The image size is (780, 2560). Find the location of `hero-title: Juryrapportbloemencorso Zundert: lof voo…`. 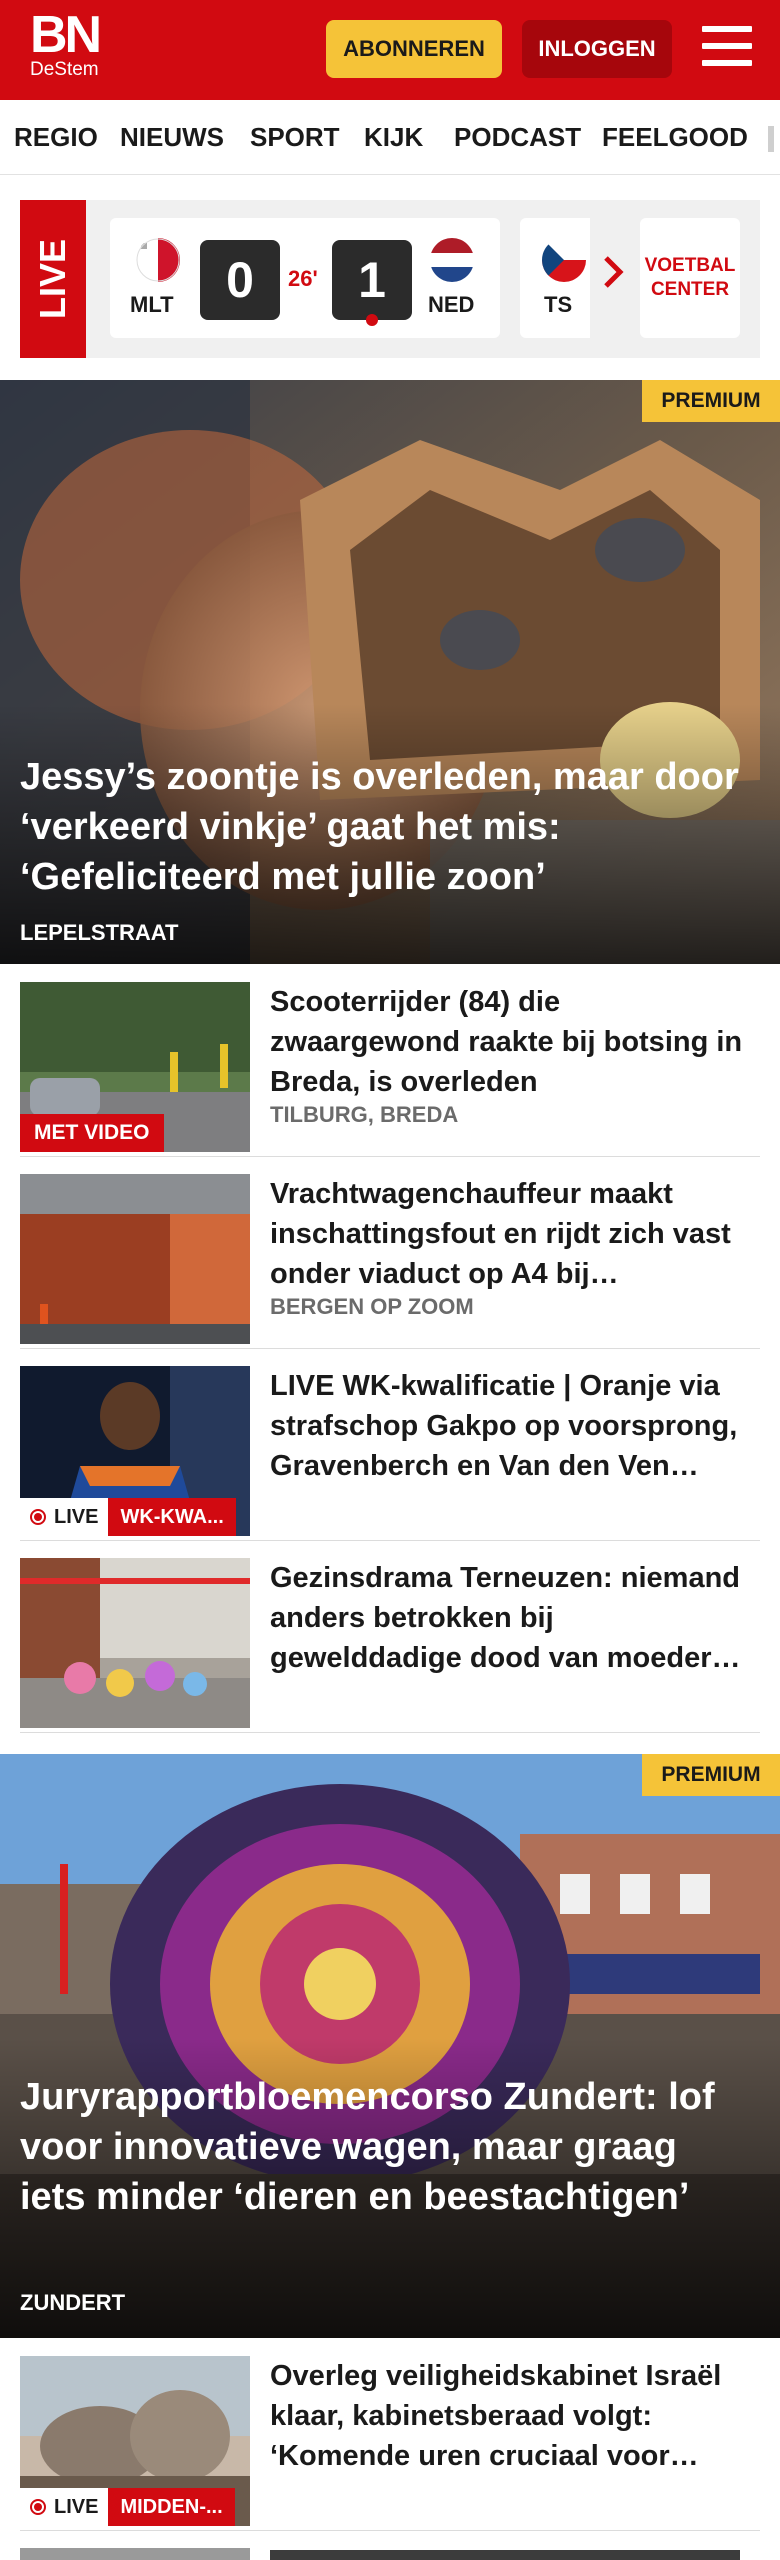

hero-title: Juryrapportbloemencorso Zundert: lof voo… is located at coordinates (380, 2147).